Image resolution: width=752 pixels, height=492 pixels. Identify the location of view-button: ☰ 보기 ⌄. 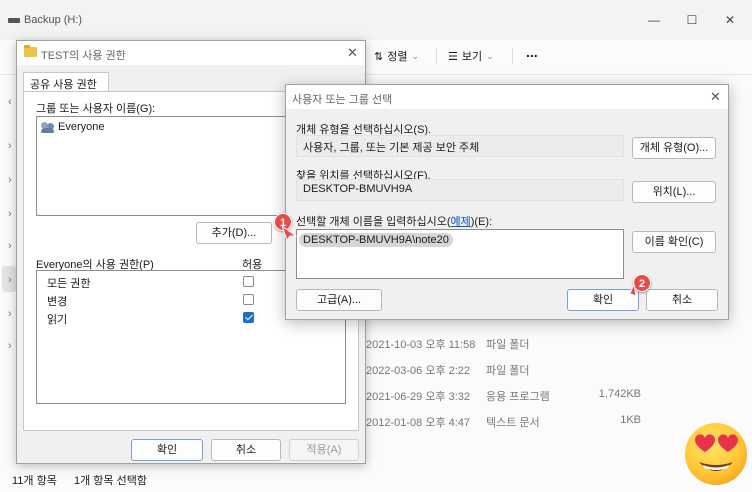
(471, 56).